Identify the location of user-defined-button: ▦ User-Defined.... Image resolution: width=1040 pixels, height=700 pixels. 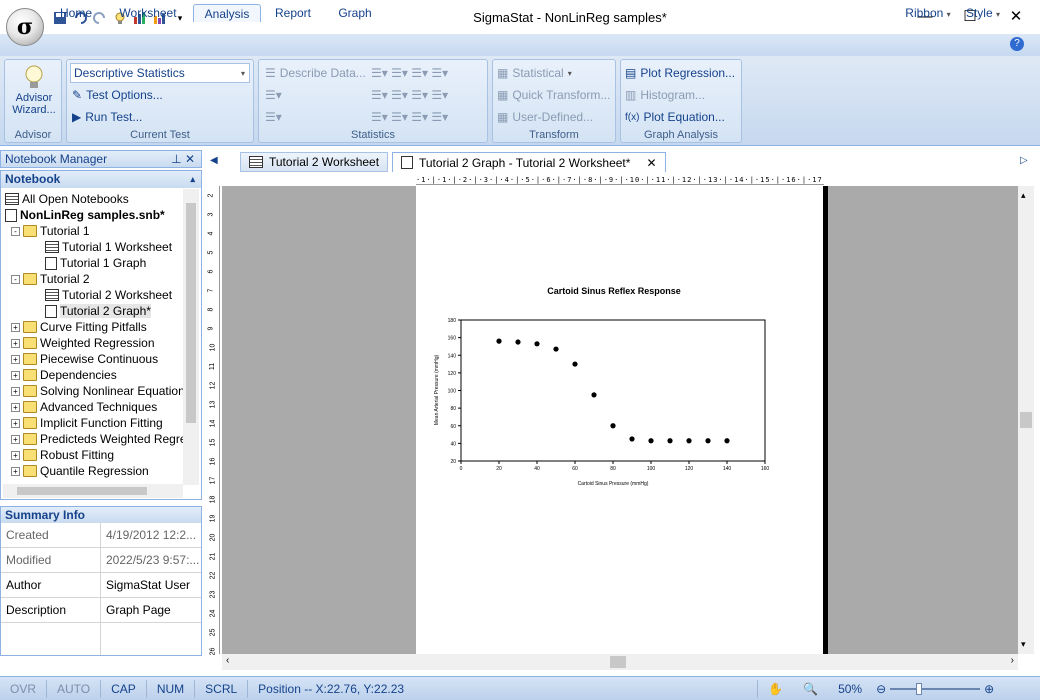
(545, 117).